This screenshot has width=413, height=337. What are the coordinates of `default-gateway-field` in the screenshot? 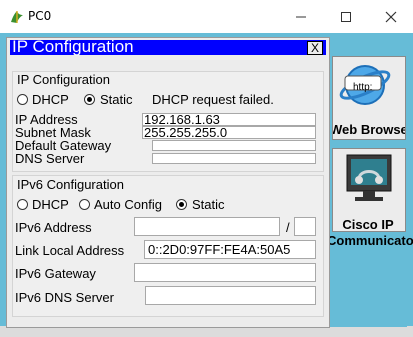 It's located at (234, 145).